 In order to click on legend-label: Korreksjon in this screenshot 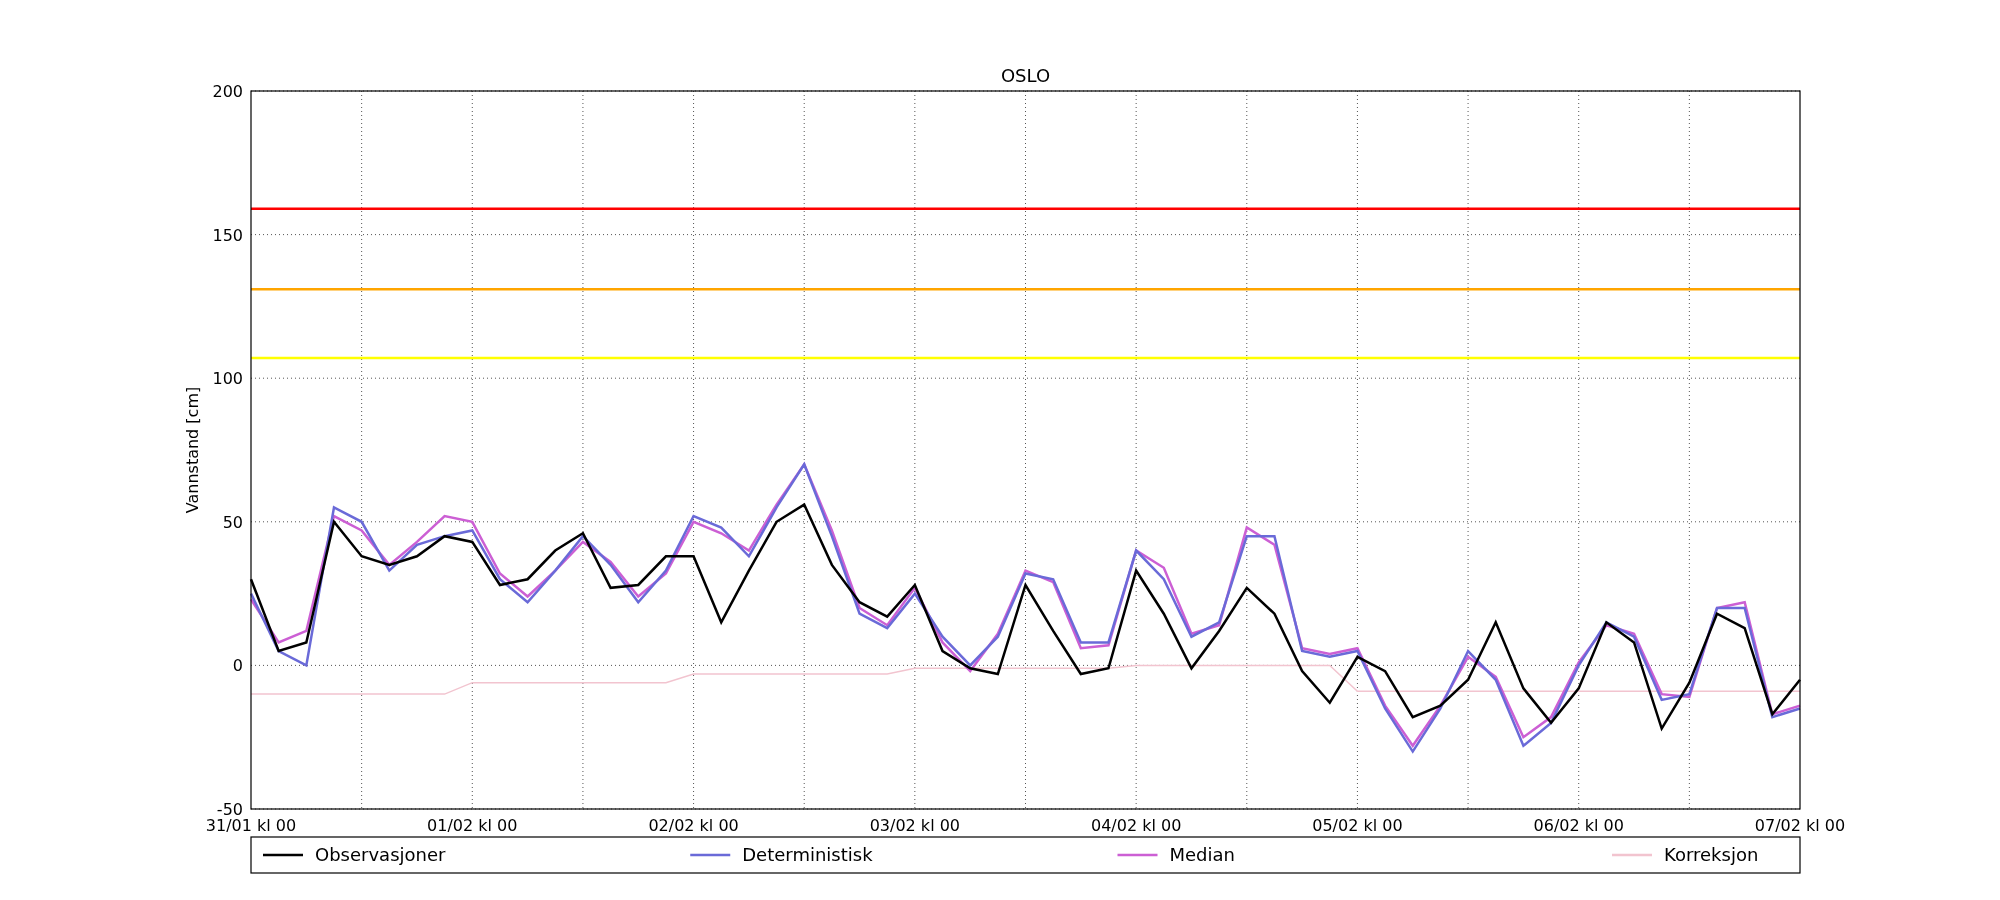, I will do `click(1711, 854)`.